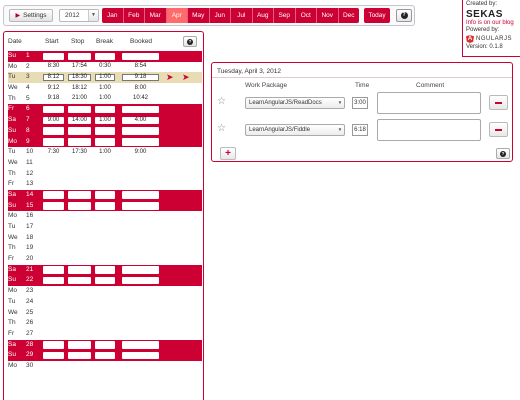 Image resolution: width=520 pixels, height=400 pixels. Describe the element at coordinates (134, 15) in the screenshot. I see `month-tab-feb: Feb` at that location.